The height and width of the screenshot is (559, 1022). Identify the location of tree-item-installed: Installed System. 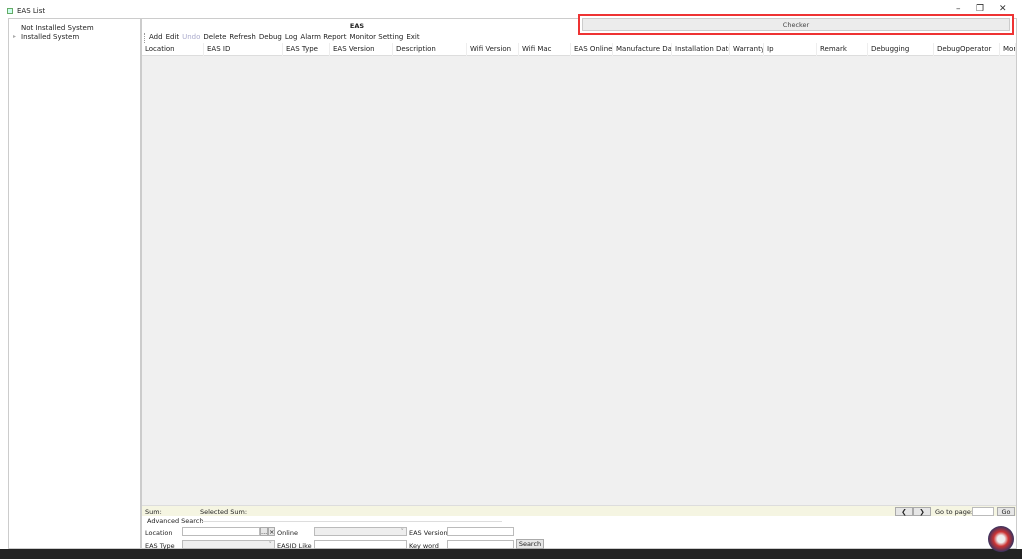
(50, 37).